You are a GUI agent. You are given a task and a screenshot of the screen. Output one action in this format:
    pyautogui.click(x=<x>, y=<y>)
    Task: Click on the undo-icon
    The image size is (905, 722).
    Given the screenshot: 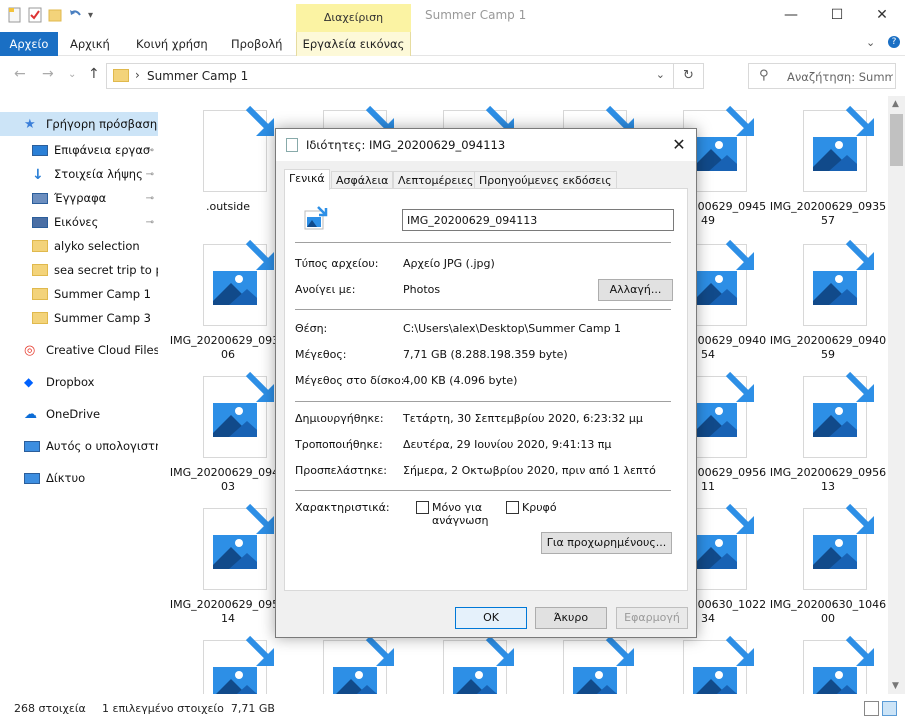 What is the action you would take?
    pyautogui.click(x=75, y=15)
    